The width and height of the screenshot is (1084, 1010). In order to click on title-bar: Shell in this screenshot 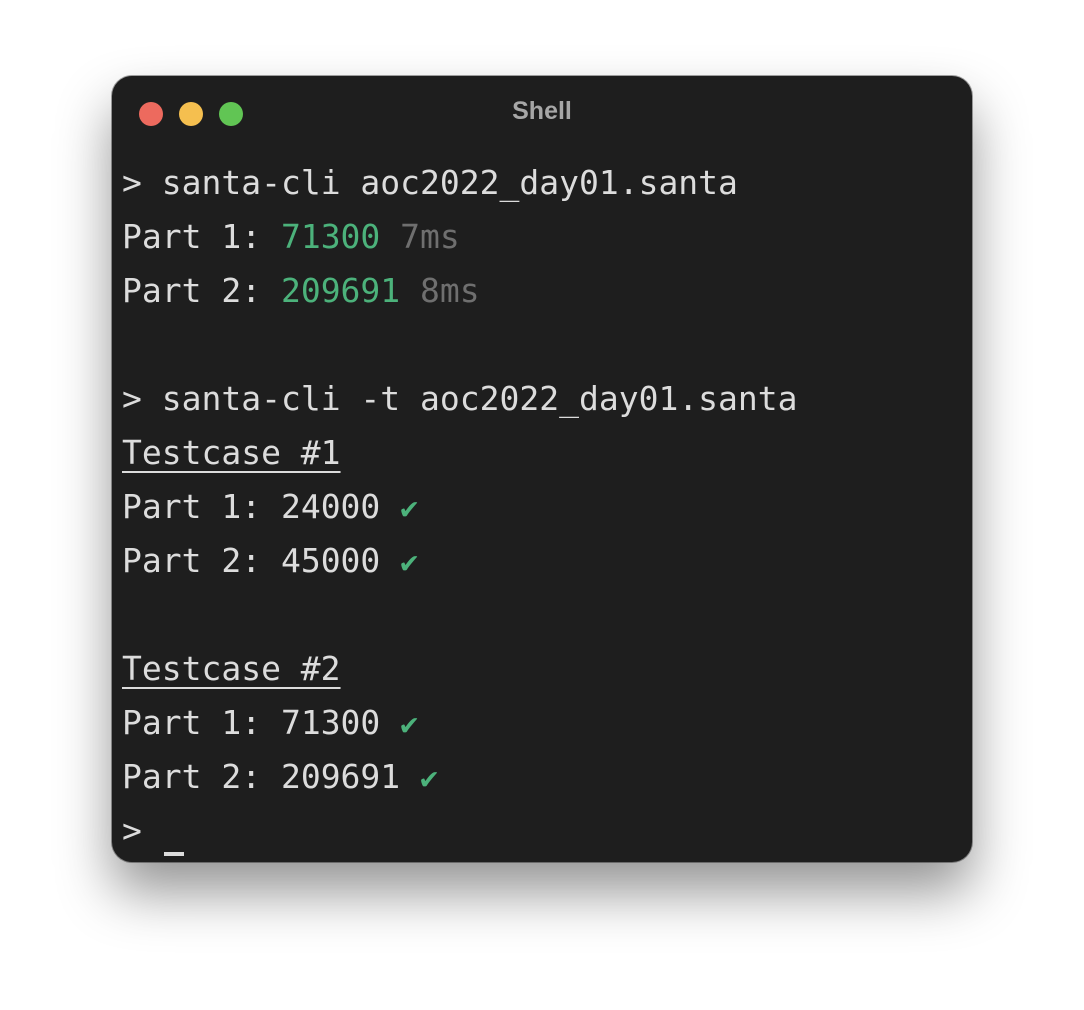, I will do `click(542, 114)`.